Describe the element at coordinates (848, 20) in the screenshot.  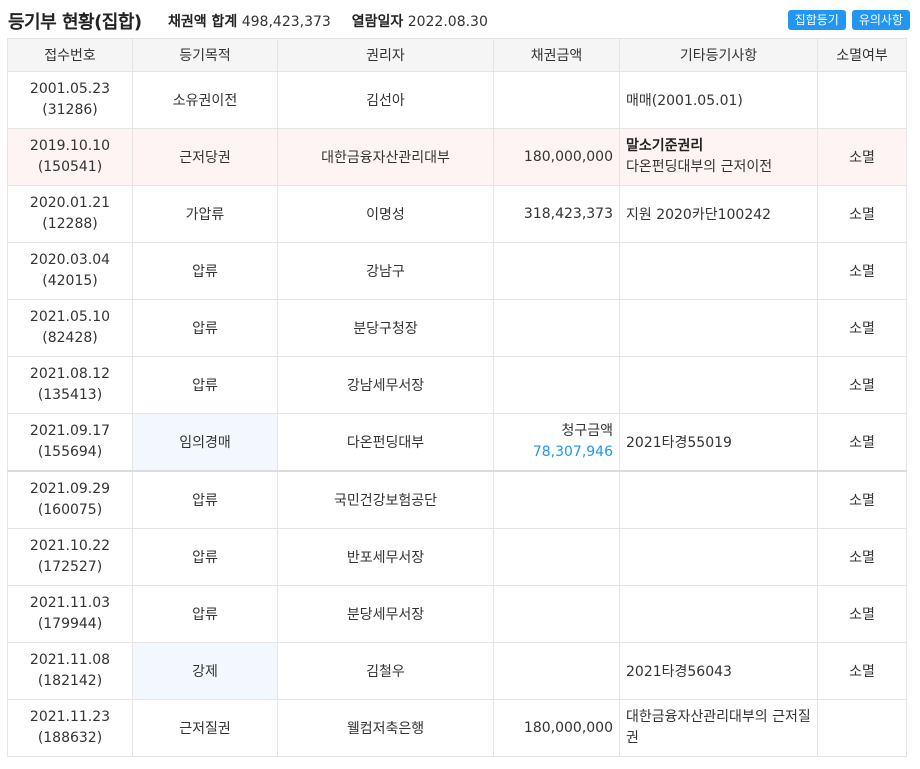
I see `header-buttons: 집합등기 유의사항` at that location.